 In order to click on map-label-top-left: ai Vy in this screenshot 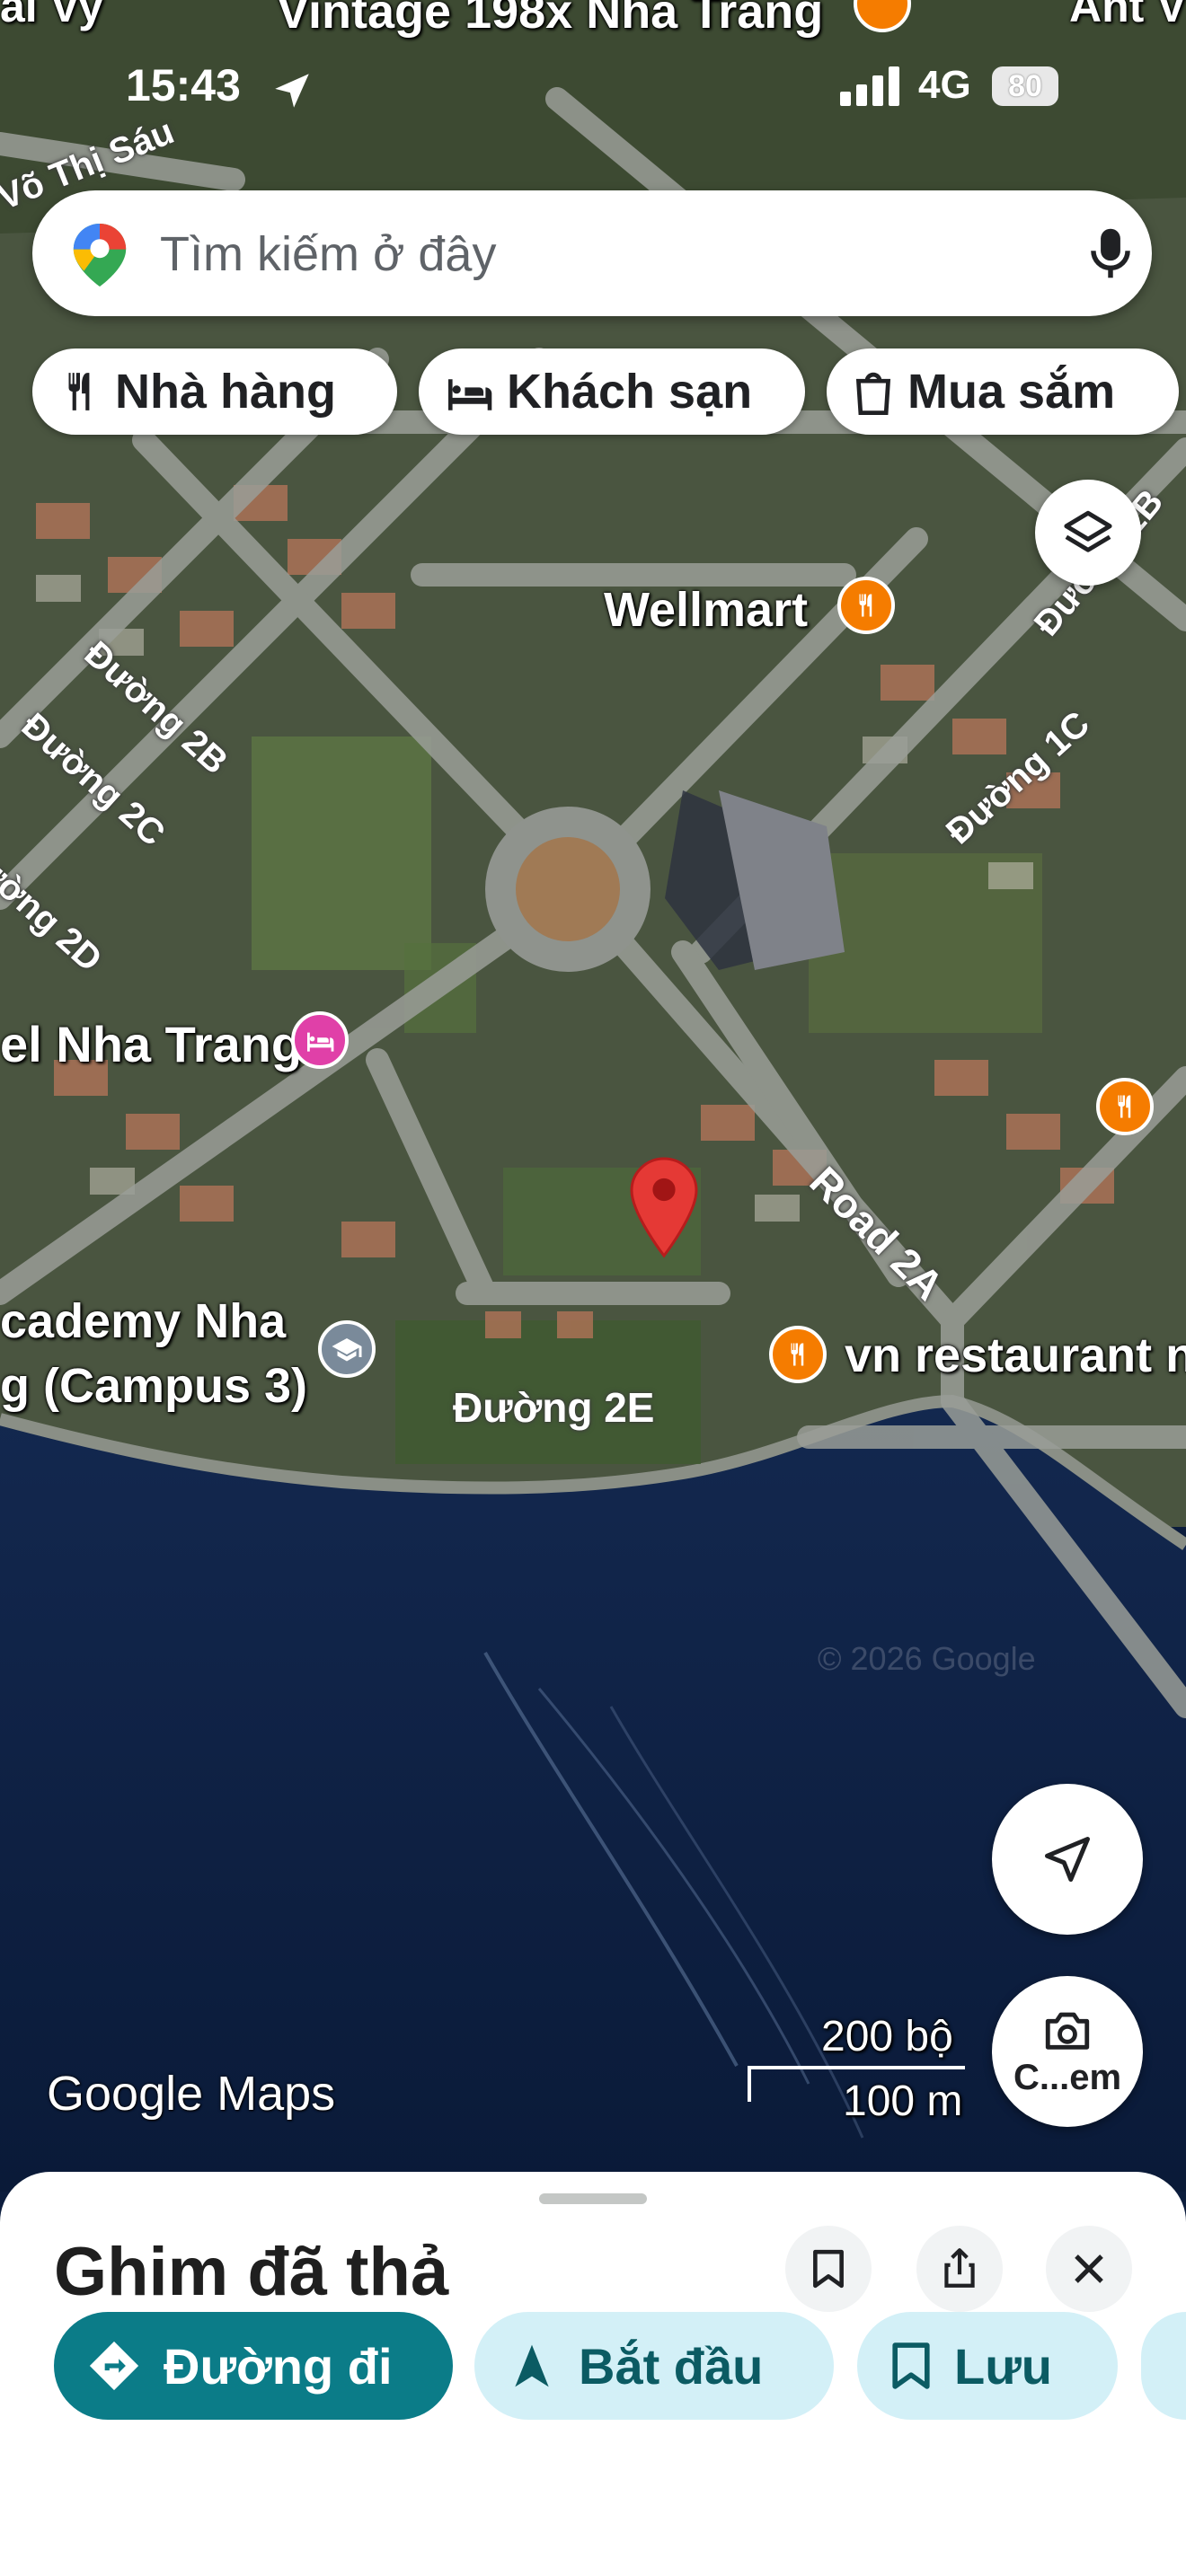, I will do `click(51, 15)`.